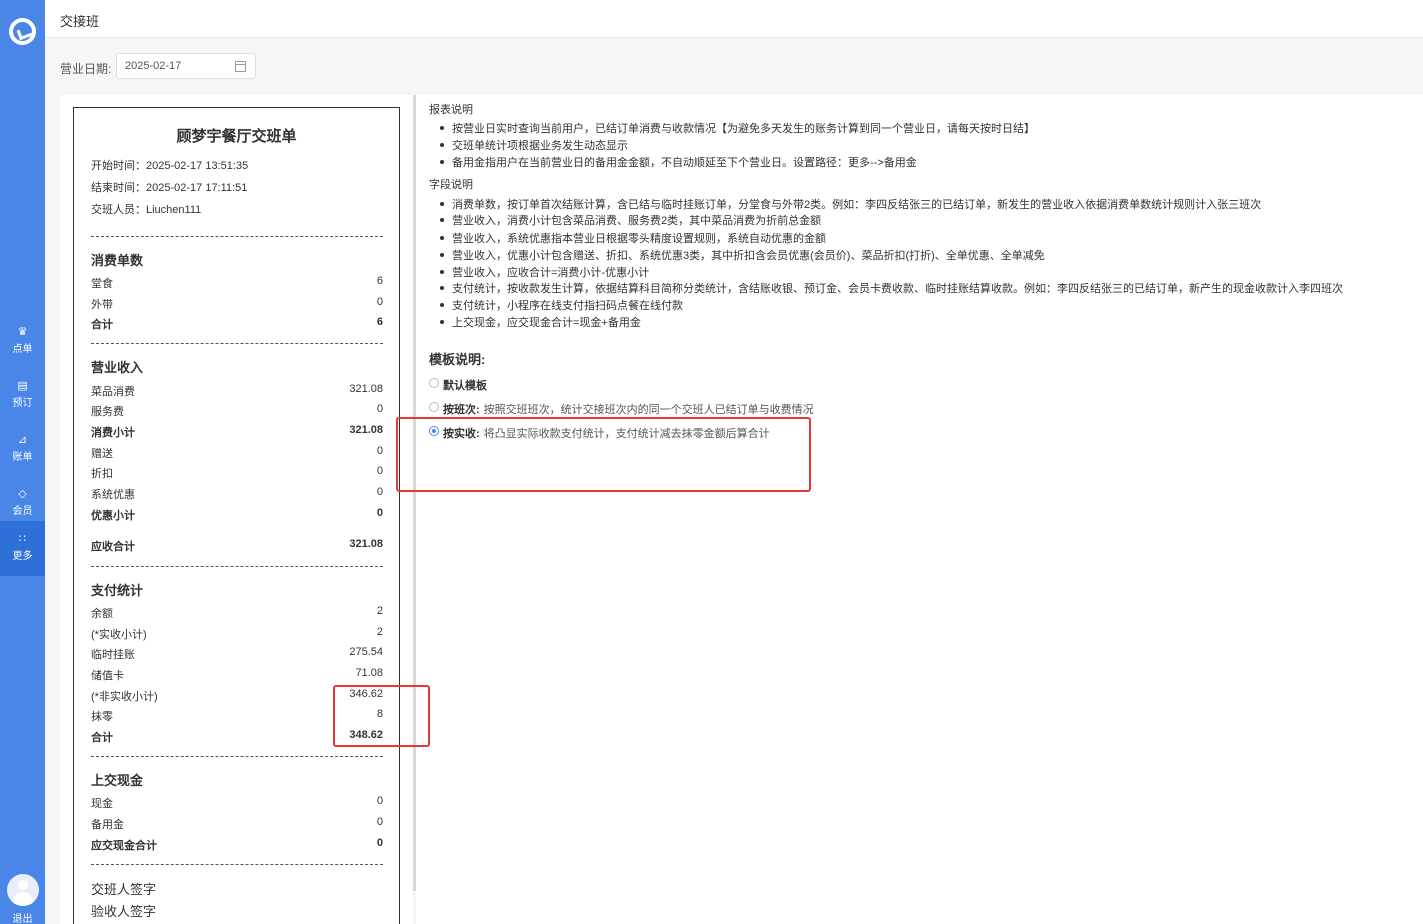 The image size is (1423, 924). What do you see at coordinates (237, 674) in the screenshot?
I see `receipt-row: 储值卡 71.08` at bounding box center [237, 674].